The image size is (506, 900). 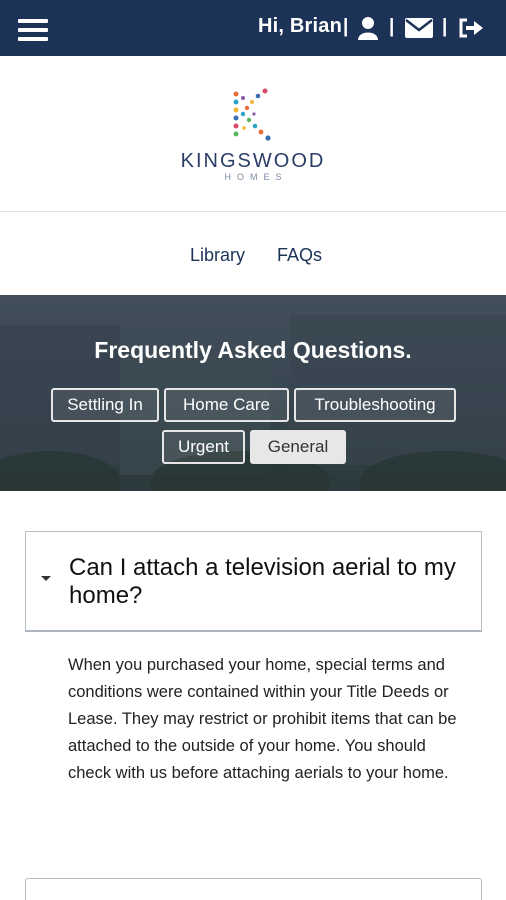 I want to click on menu-icon, so click(x=33, y=30).